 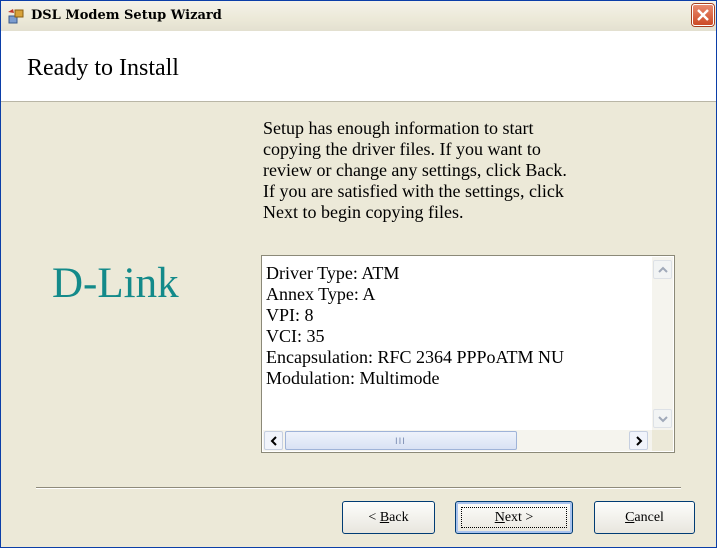 I want to click on summary-line: Driver Type: ATM, so click(x=333, y=273).